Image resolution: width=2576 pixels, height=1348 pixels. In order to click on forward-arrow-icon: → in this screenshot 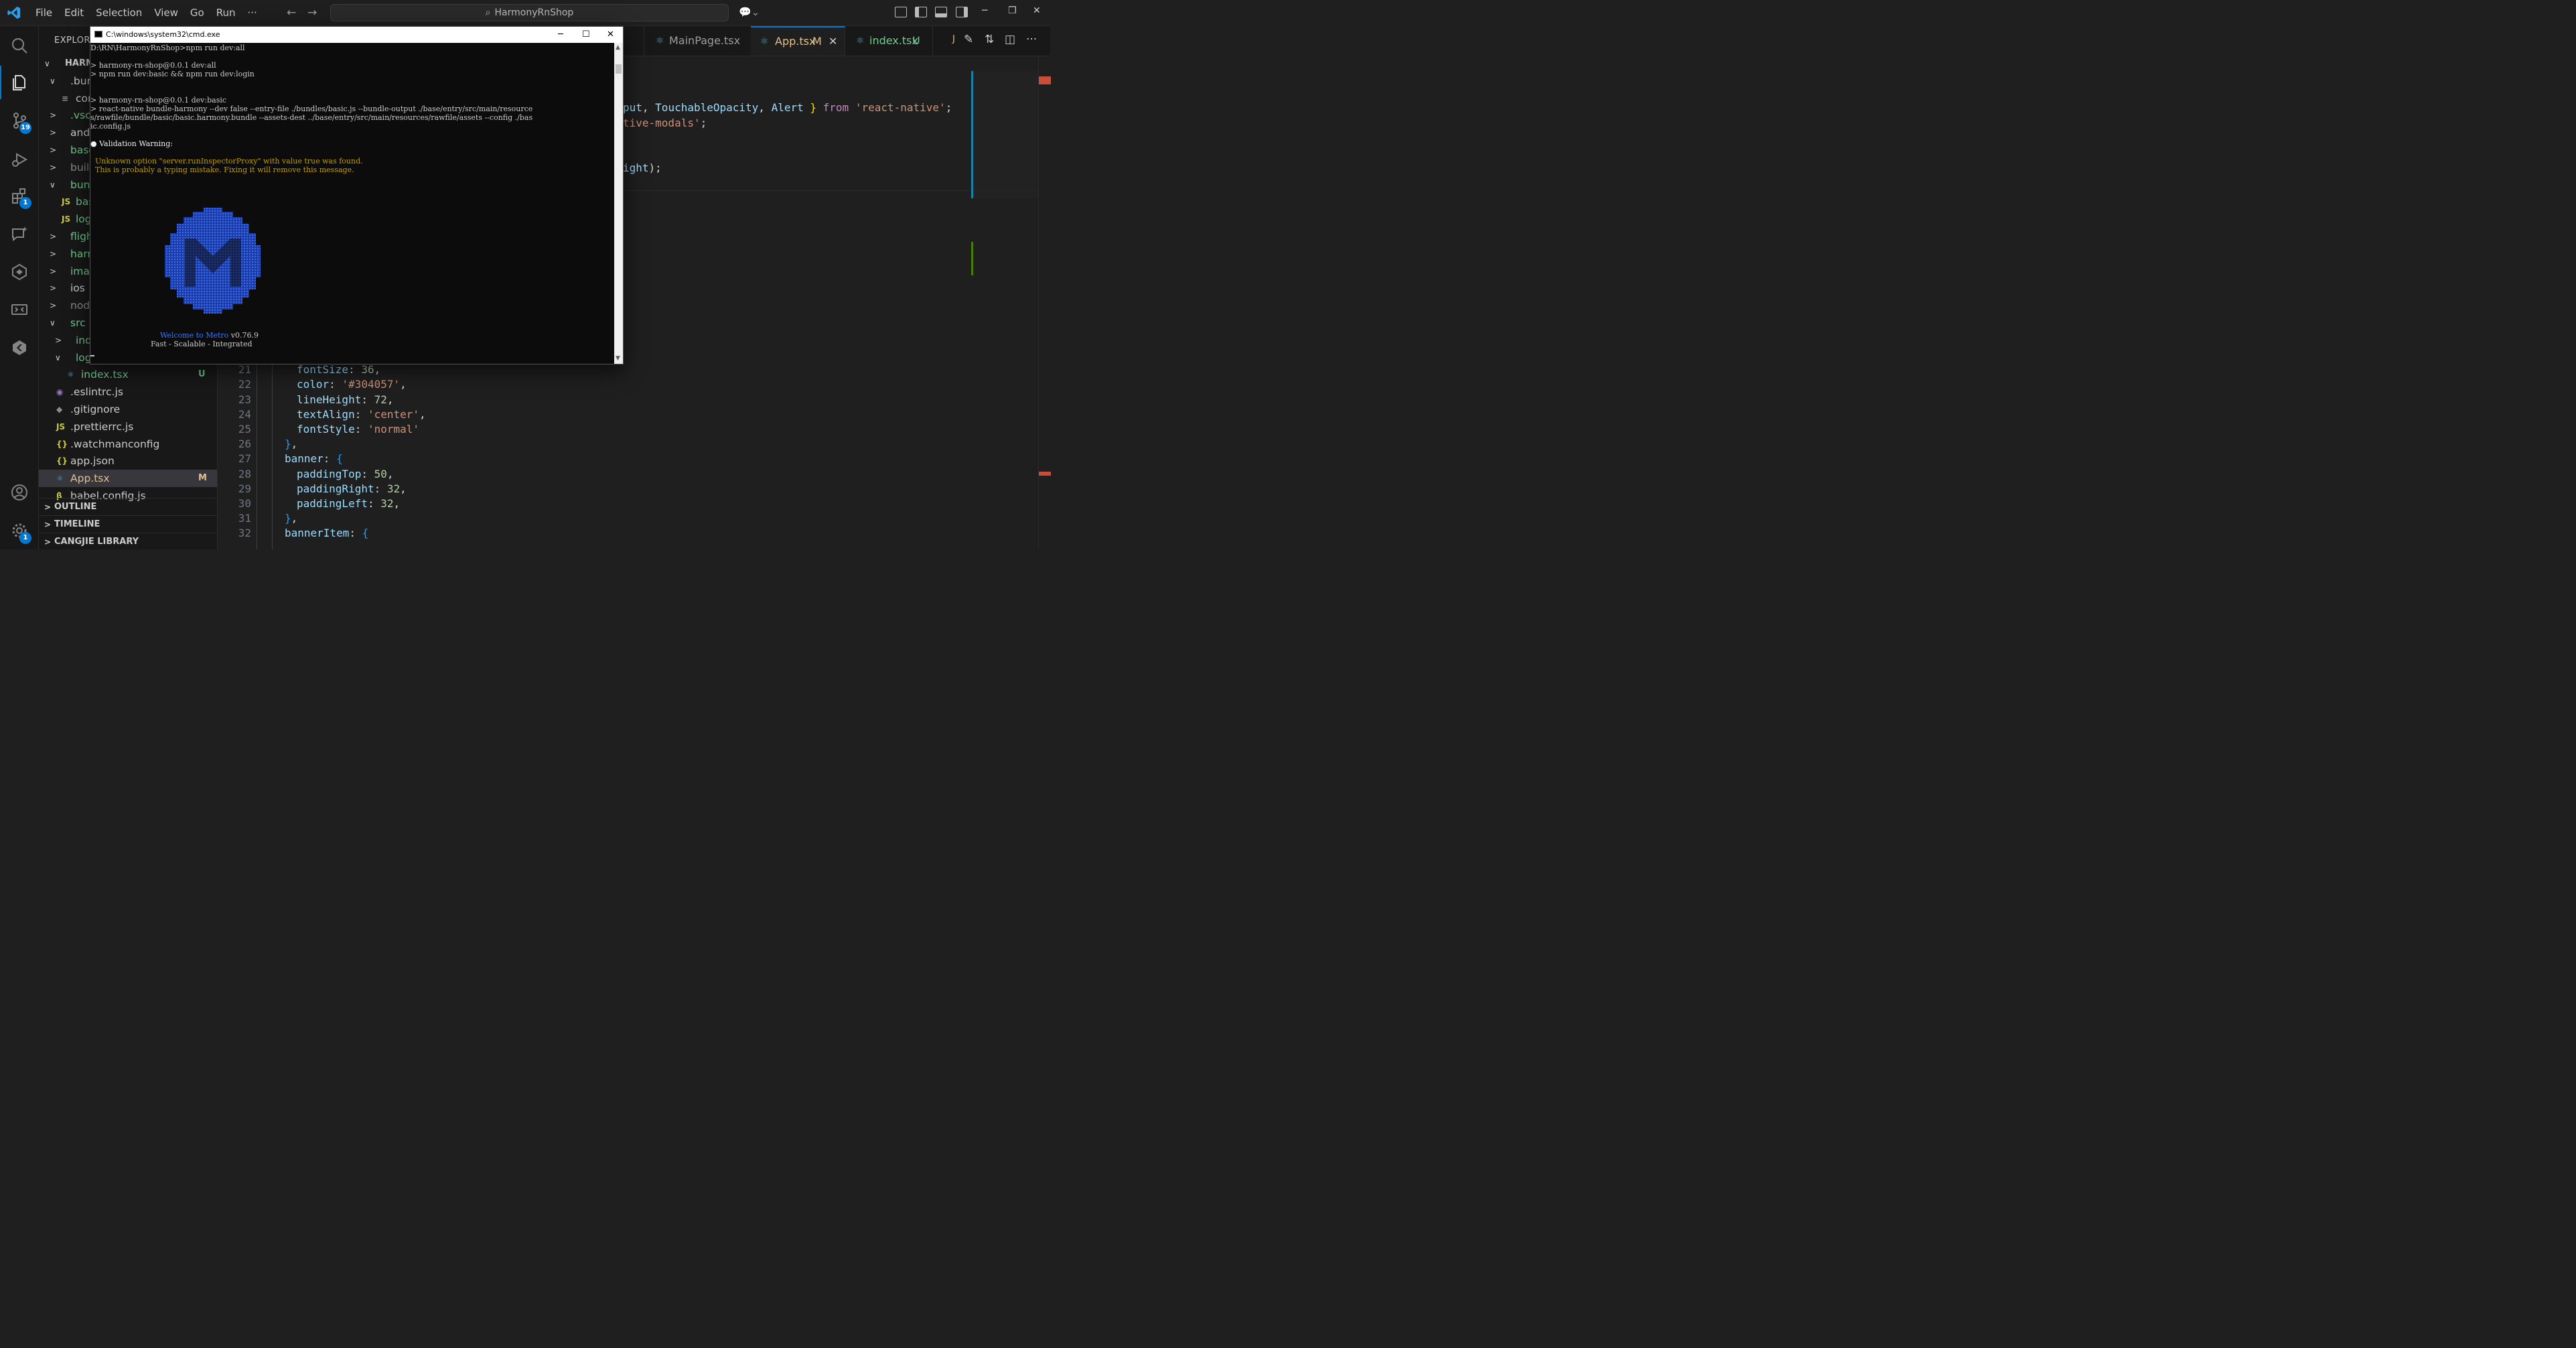, I will do `click(312, 12)`.